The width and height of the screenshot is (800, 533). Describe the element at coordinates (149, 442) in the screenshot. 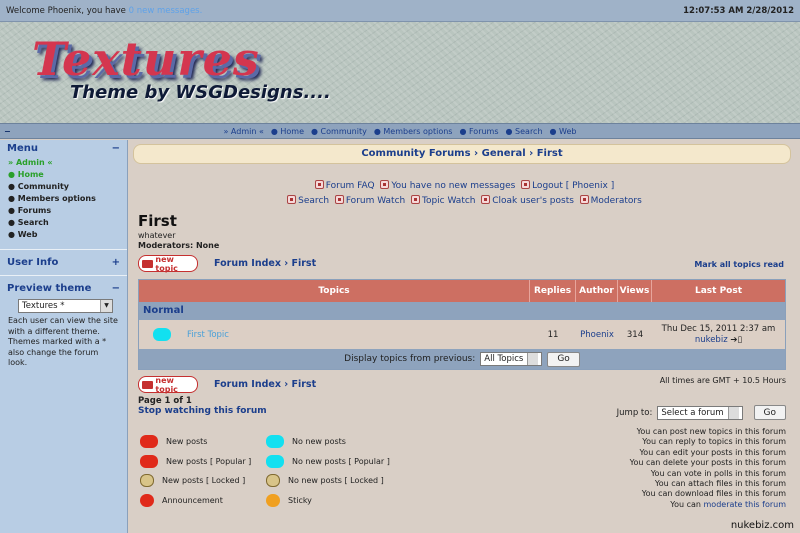

I see `new-posts-icon` at that location.